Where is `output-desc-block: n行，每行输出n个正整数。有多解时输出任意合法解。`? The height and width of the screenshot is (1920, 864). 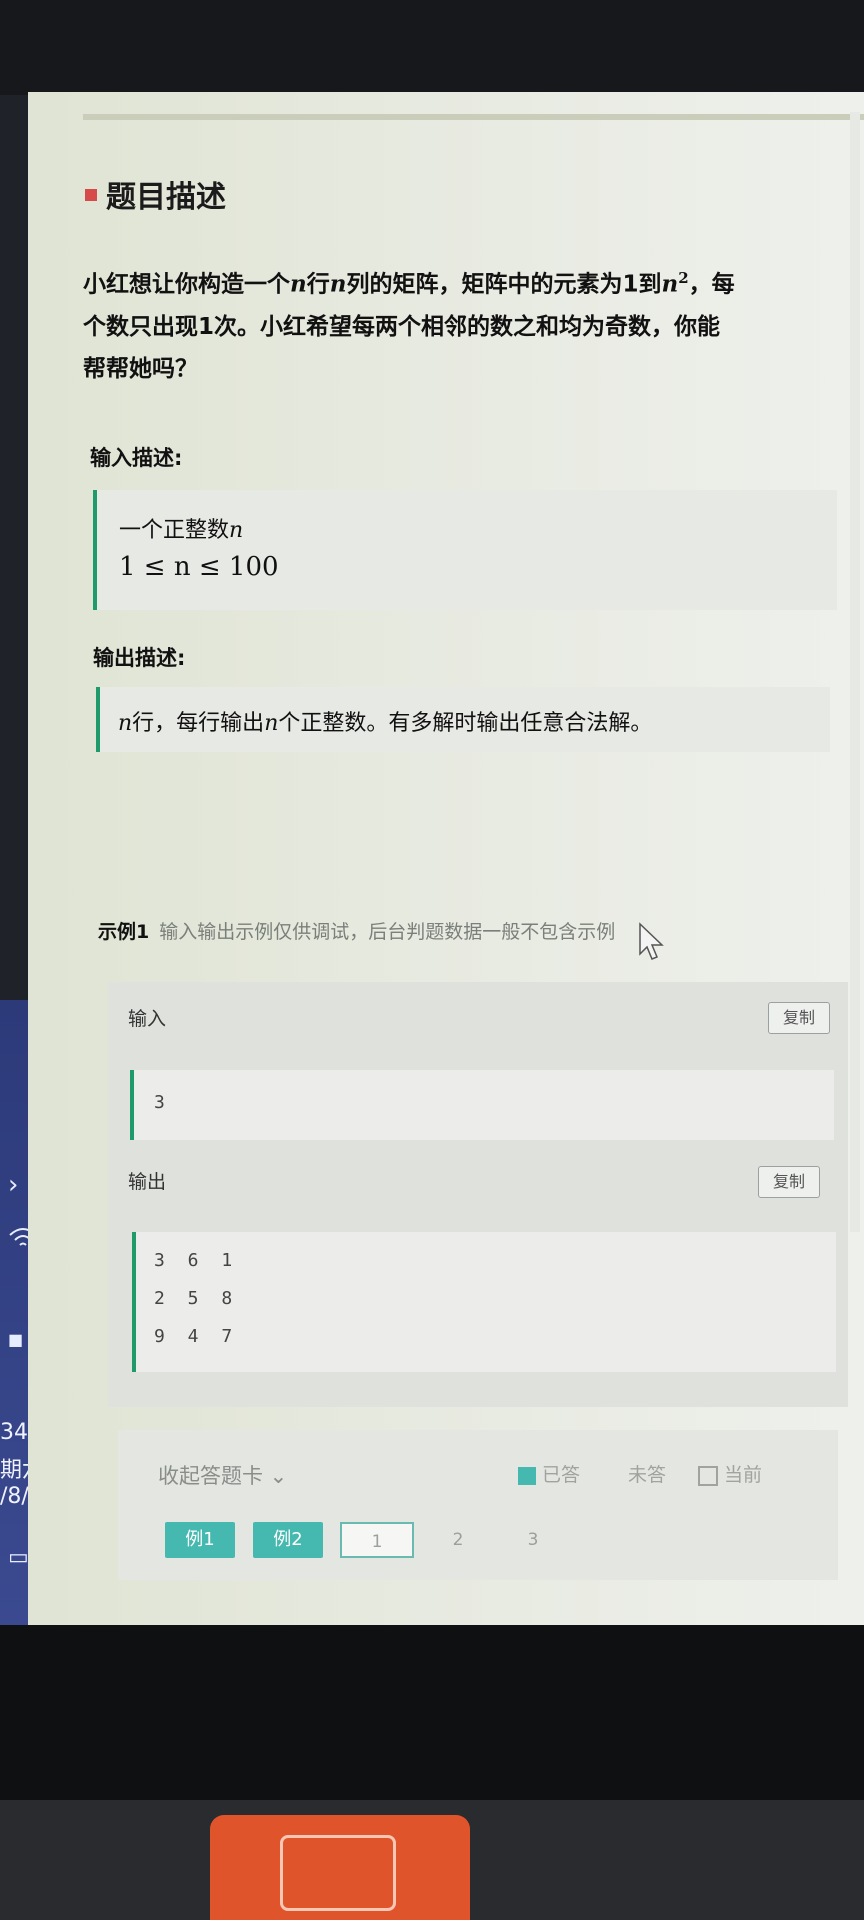
output-desc-block: n行，每行输出n个正整数。有多解时输出任意合法解。 is located at coordinates (463, 719).